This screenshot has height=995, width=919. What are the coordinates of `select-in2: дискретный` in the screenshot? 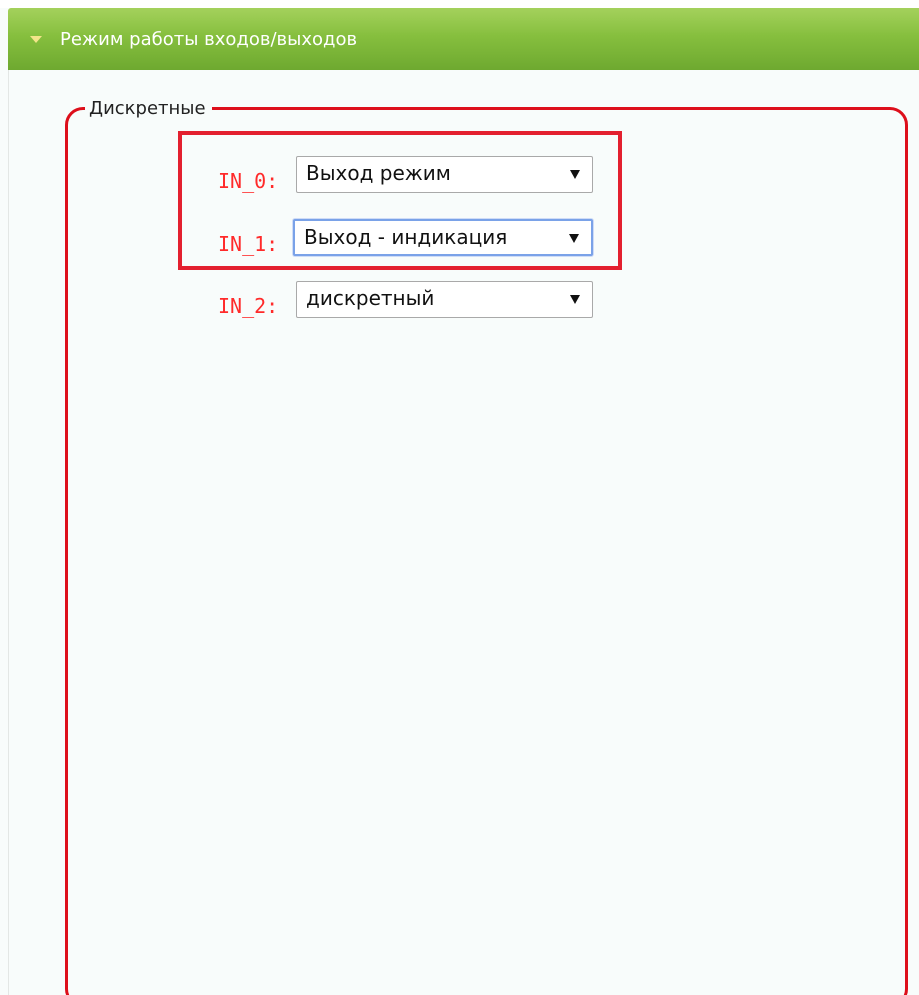 It's located at (444, 299).